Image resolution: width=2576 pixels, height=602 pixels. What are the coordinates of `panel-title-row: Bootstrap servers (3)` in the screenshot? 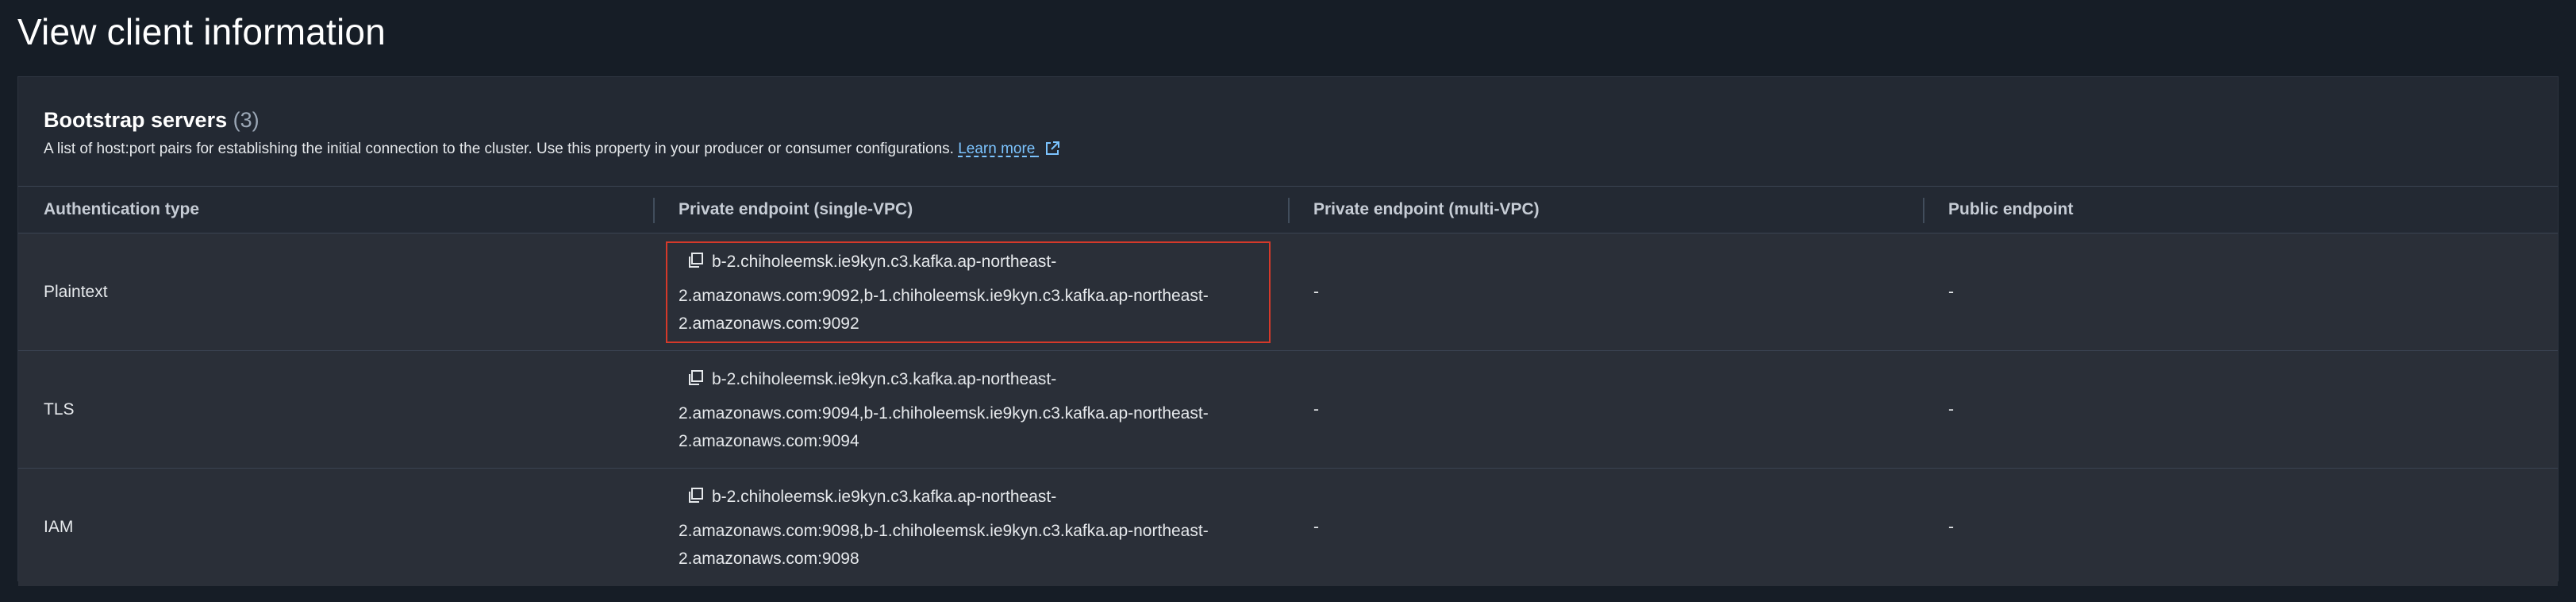 It's located at (1288, 120).